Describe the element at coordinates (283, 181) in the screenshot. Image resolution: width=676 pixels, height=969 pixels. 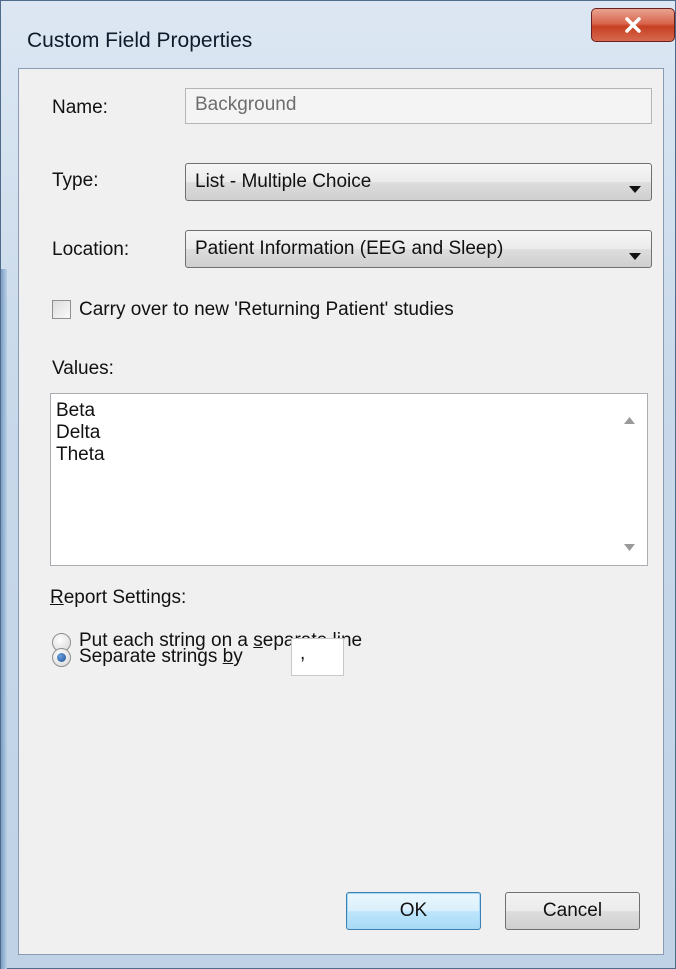
I see `type-dropdown-value: List - Multiple Choice` at that location.